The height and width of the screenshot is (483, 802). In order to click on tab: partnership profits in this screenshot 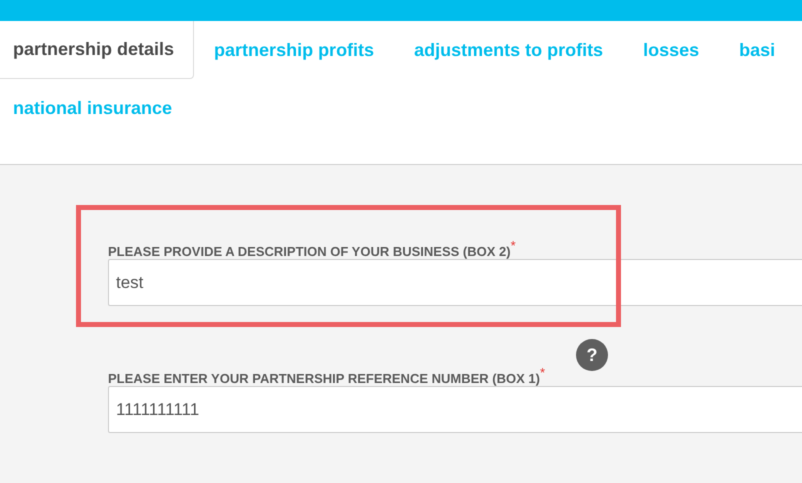, I will do `click(294, 50)`.